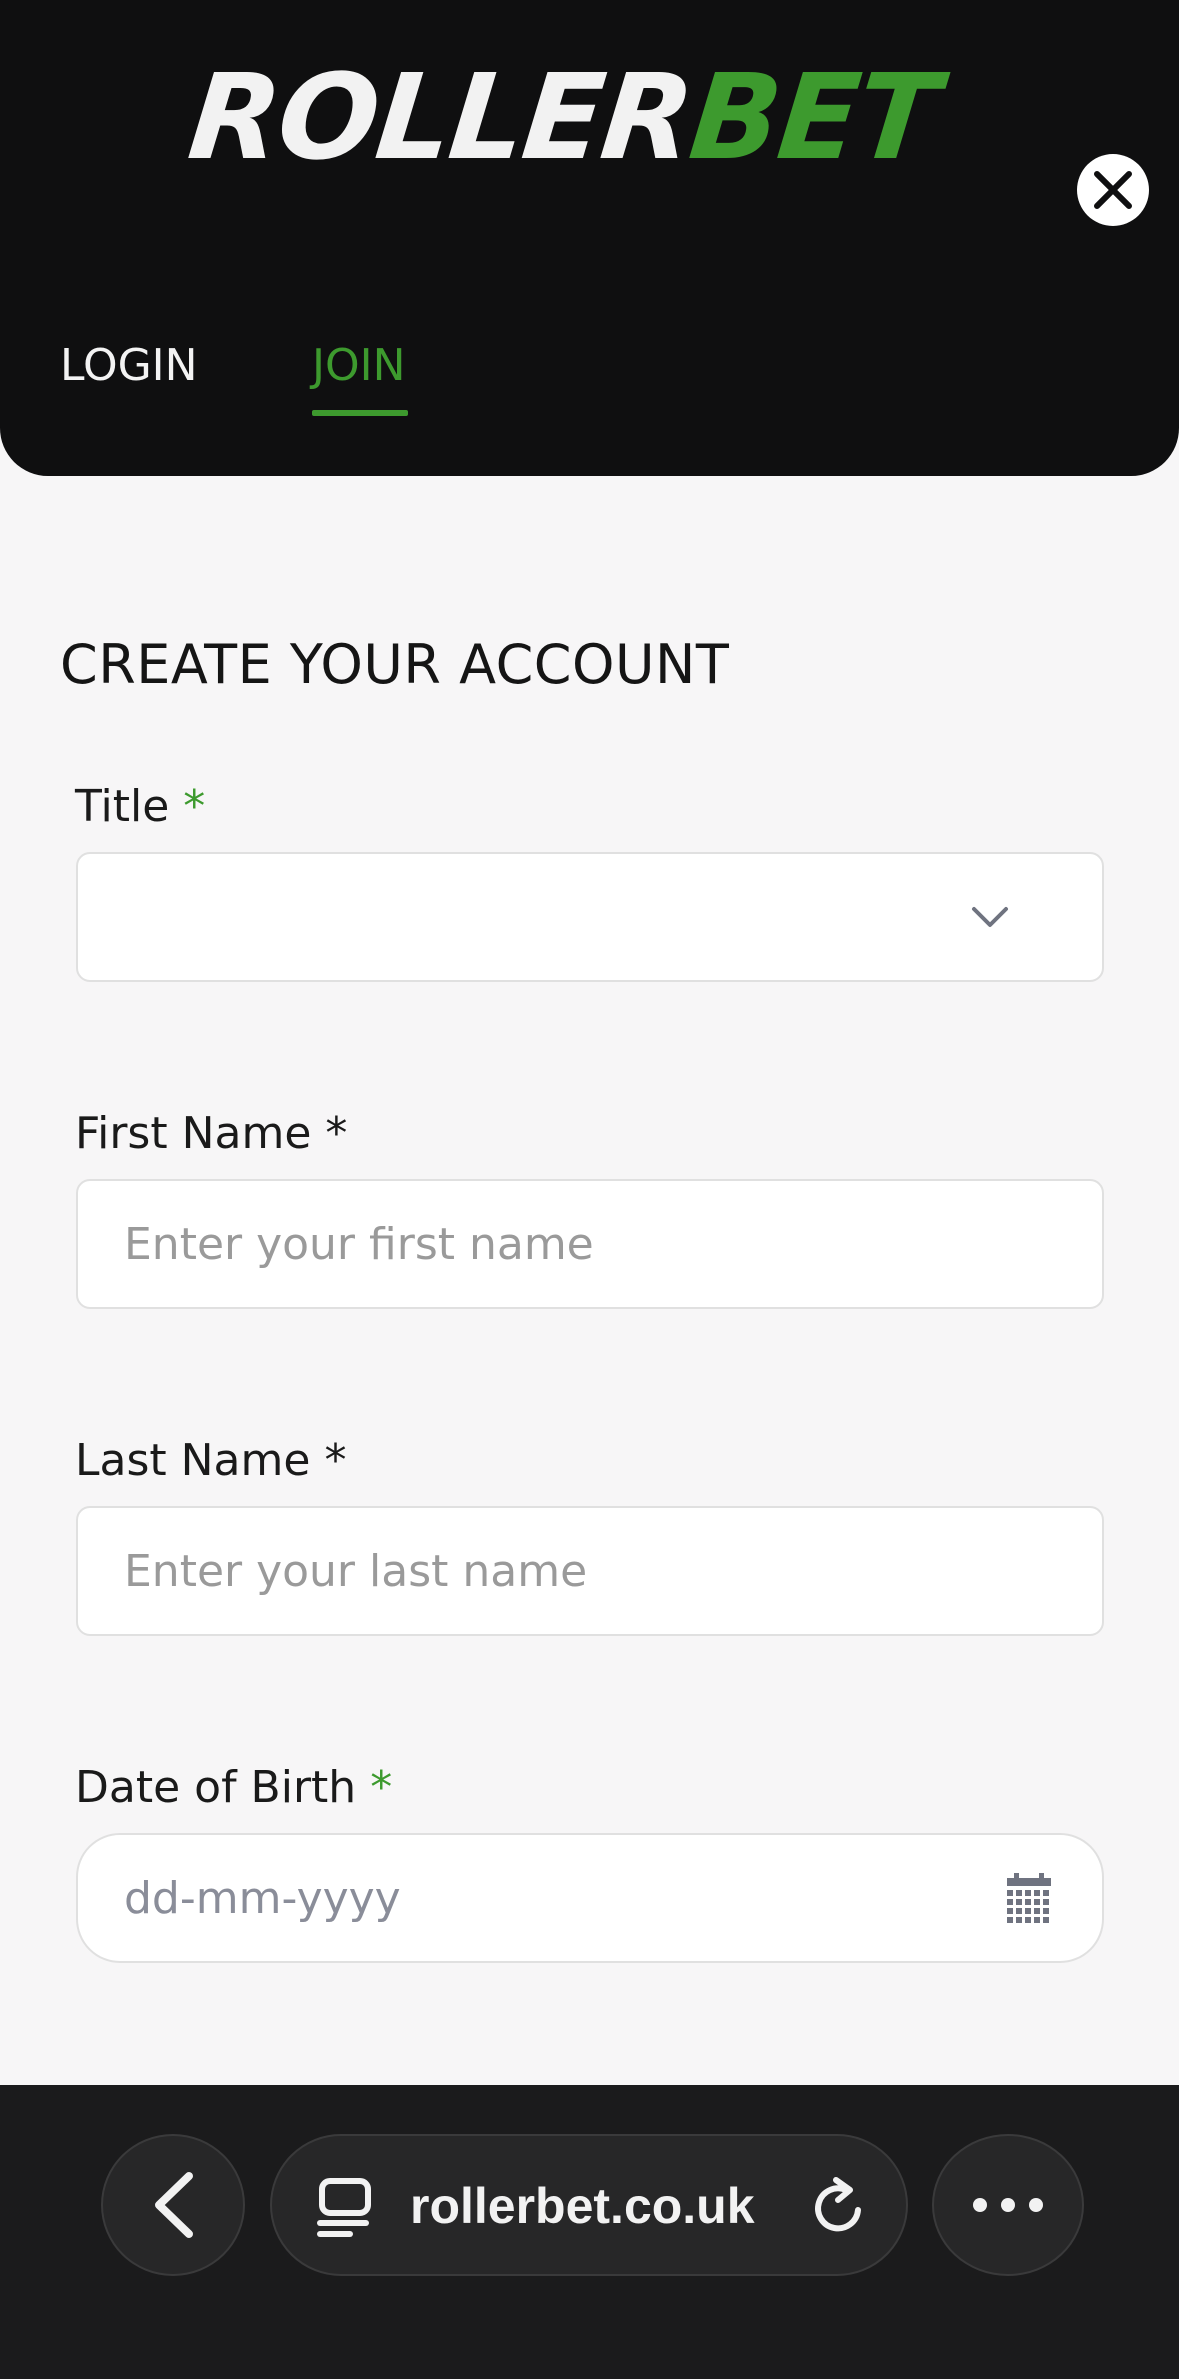 The height and width of the screenshot is (2379, 1179). What do you see at coordinates (360, 413) in the screenshot?
I see `active-tab-indicator` at bounding box center [360, 413].